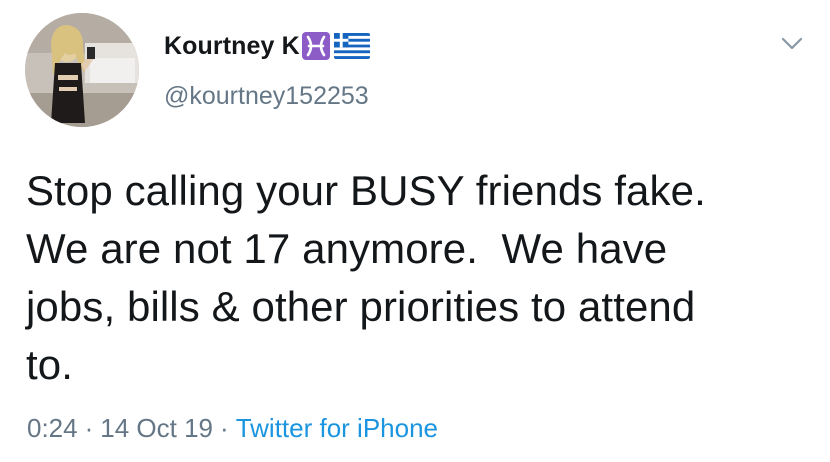 The image size is (830, 462). I want to click on tweet-time: 0:24, so click(52, 428).